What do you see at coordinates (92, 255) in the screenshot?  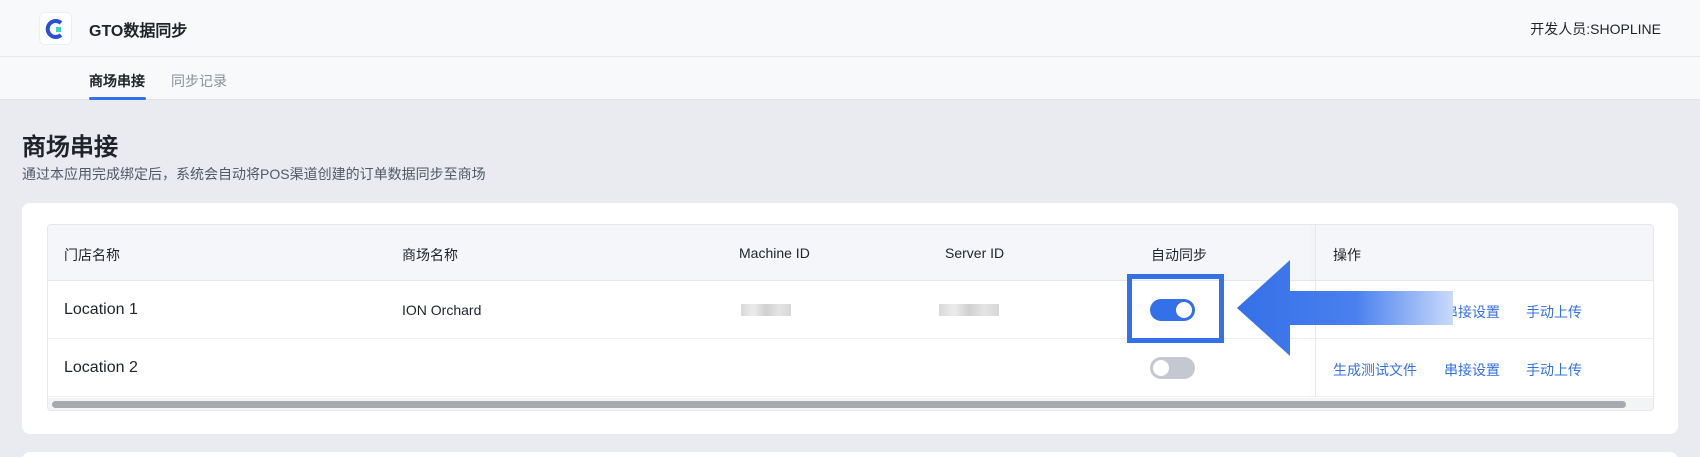 I see `column-header-store-name: 门店名称` at bounding box center [92, 255].